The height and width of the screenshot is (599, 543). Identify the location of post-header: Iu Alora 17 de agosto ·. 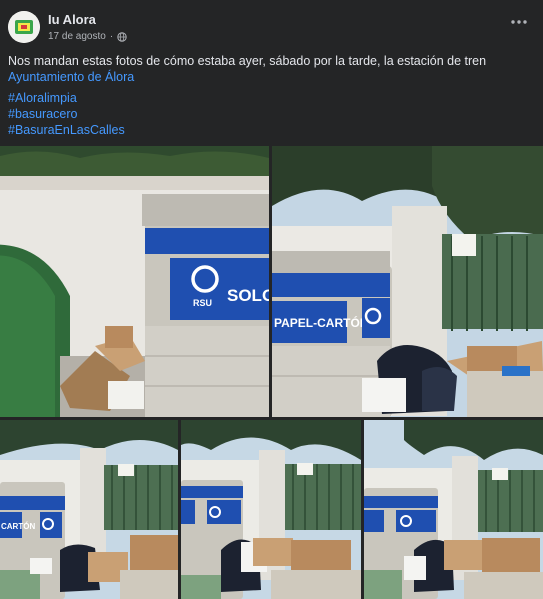
(271, 26).